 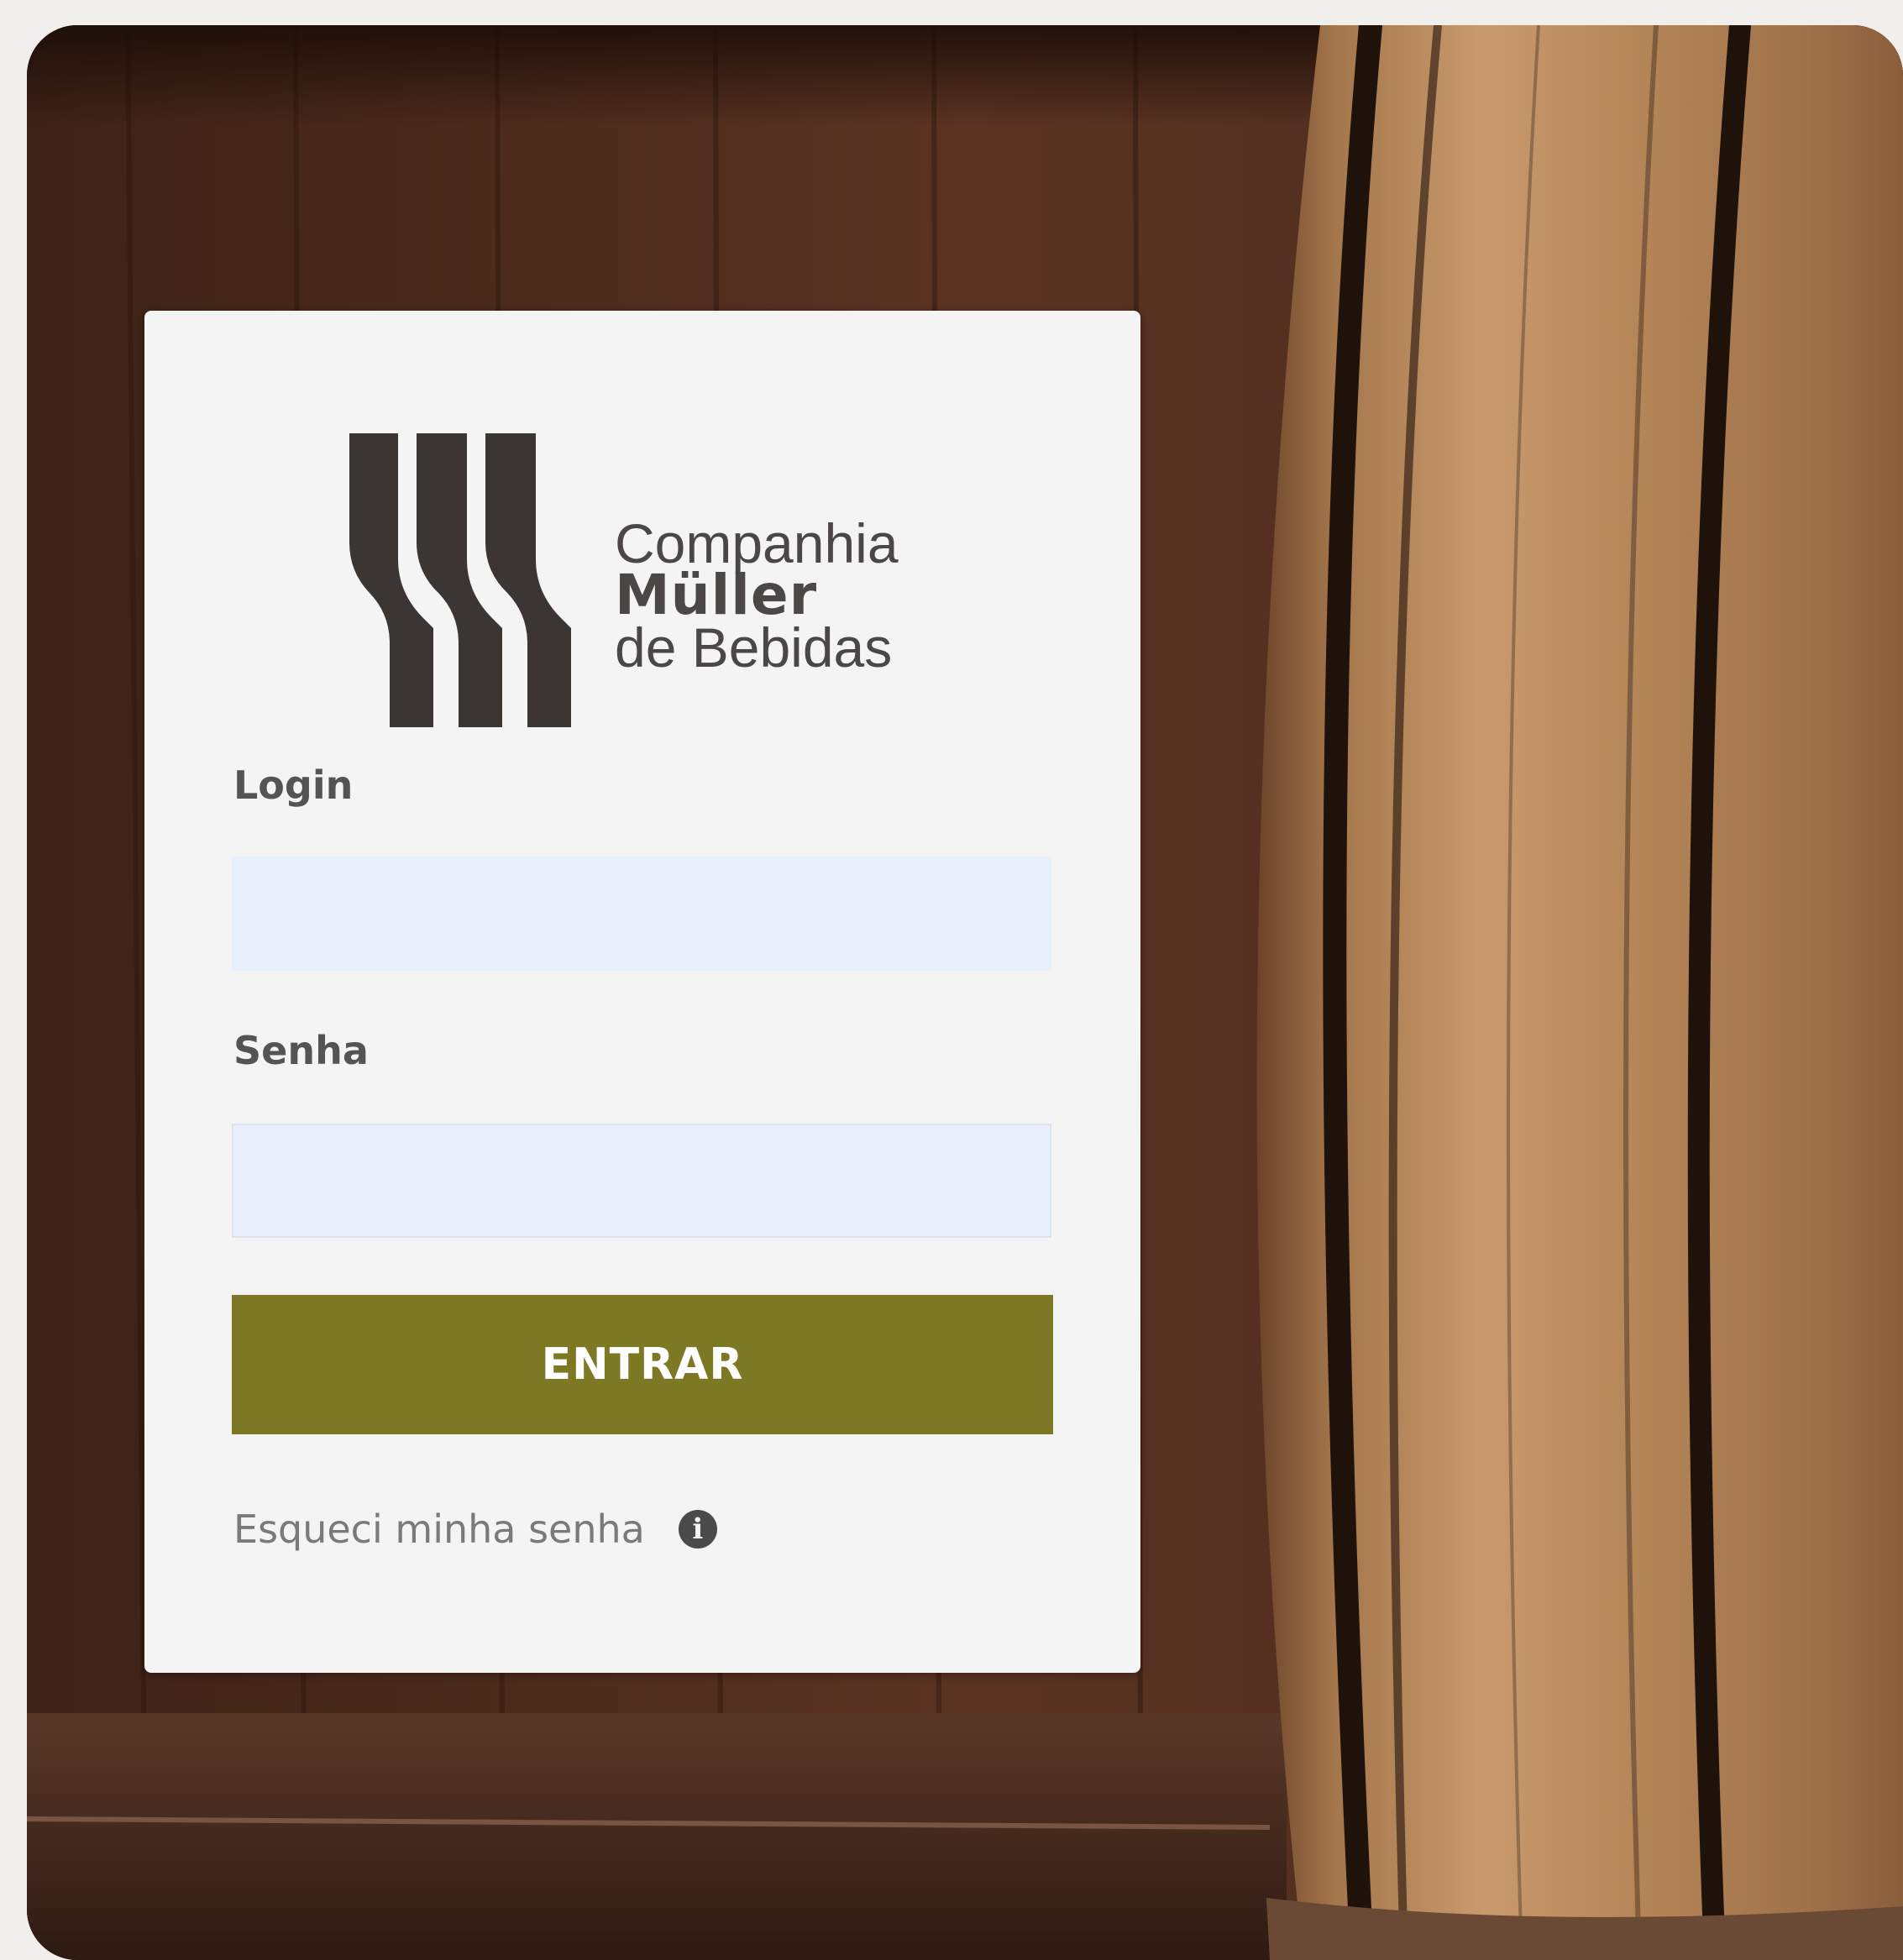 What do you see at coordinates (716, 595) in the screenshot?
I see `company-name-line2: Müller` at bounding box center [716, 595].